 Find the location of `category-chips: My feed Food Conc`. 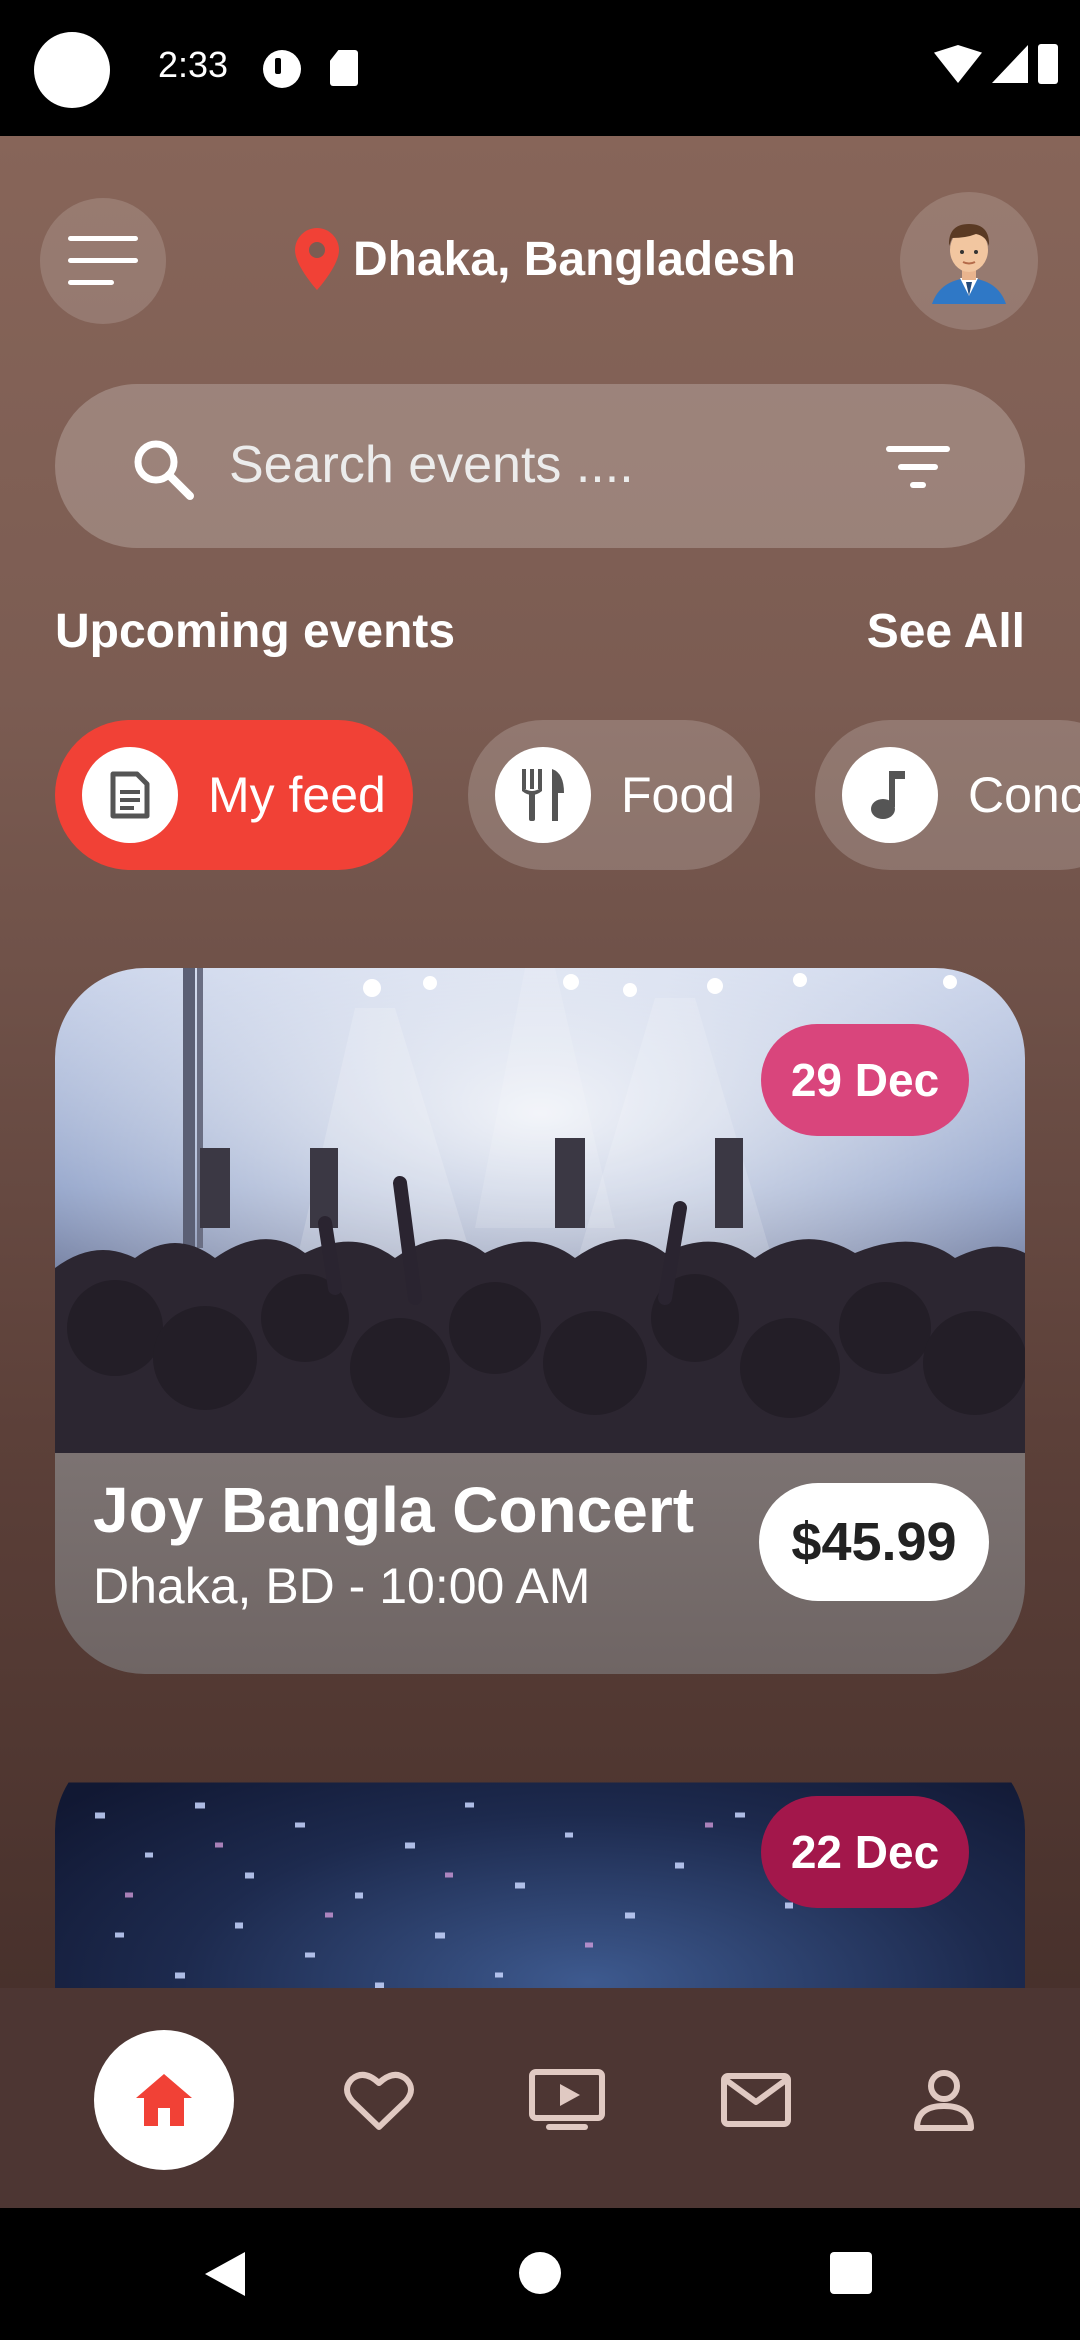

category-chips: My feed Food Conc is located at coordinates (567, 795).